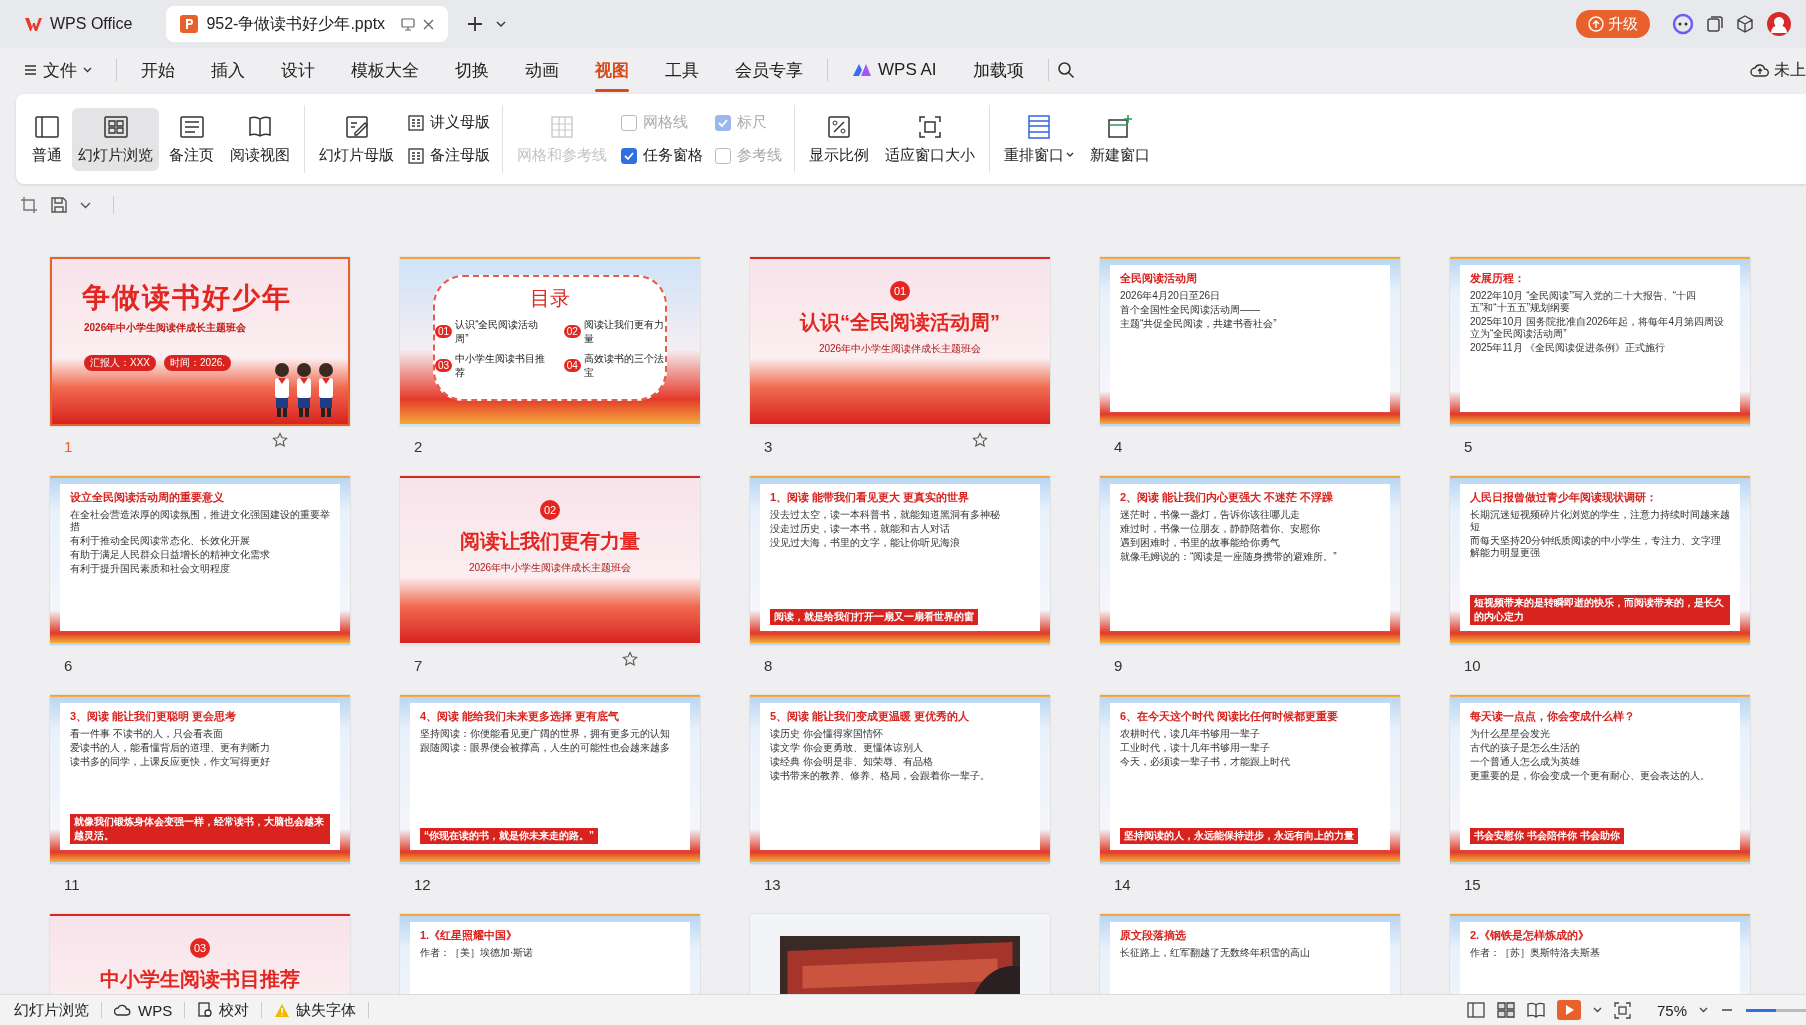  I want to click on monitor-icon, so click(408, 24).